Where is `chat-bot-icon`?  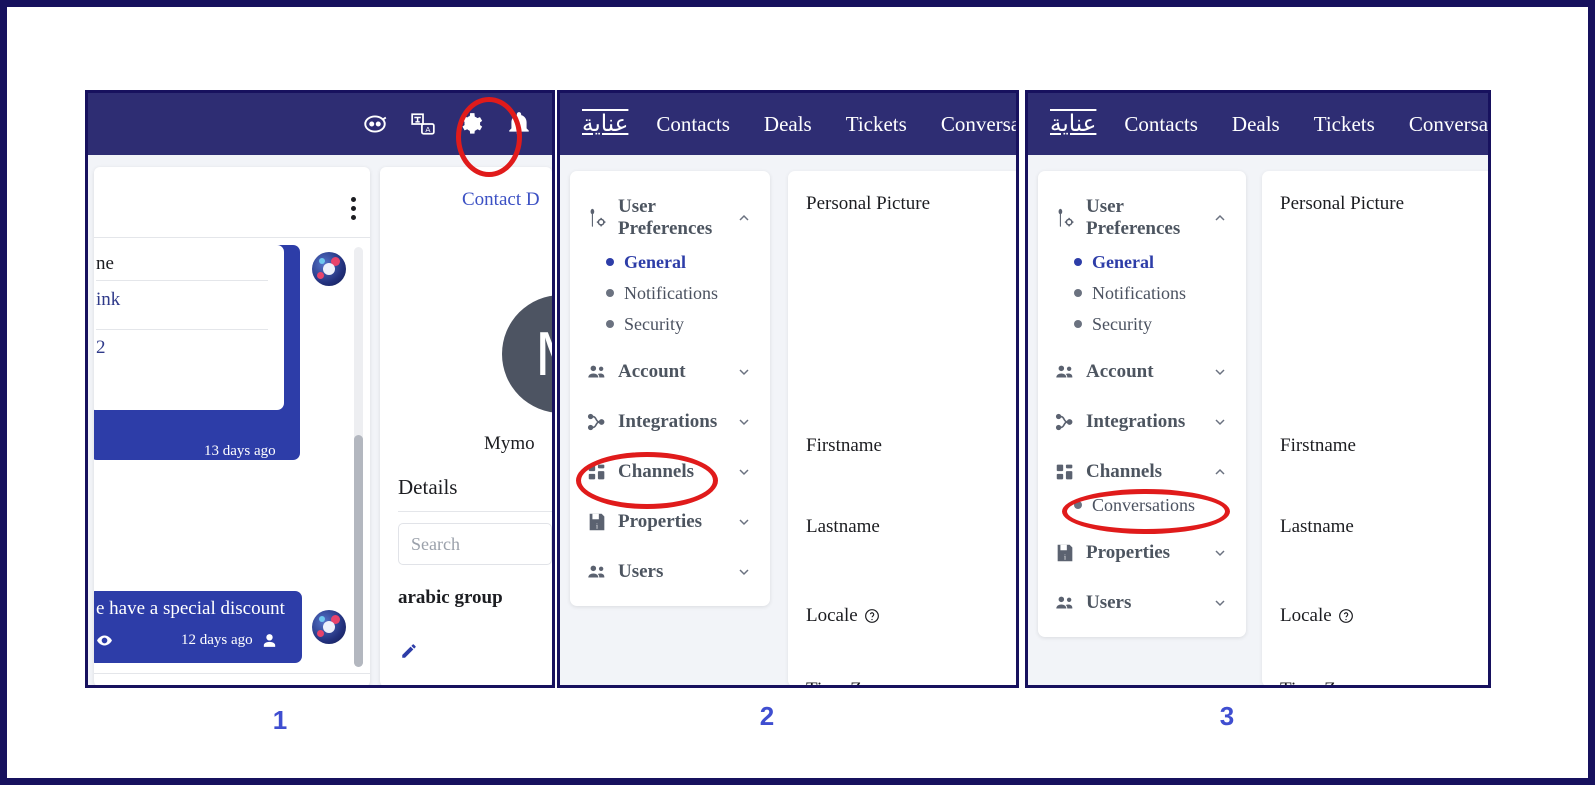 chat-bot-icon is located at coordinates (375, 124).